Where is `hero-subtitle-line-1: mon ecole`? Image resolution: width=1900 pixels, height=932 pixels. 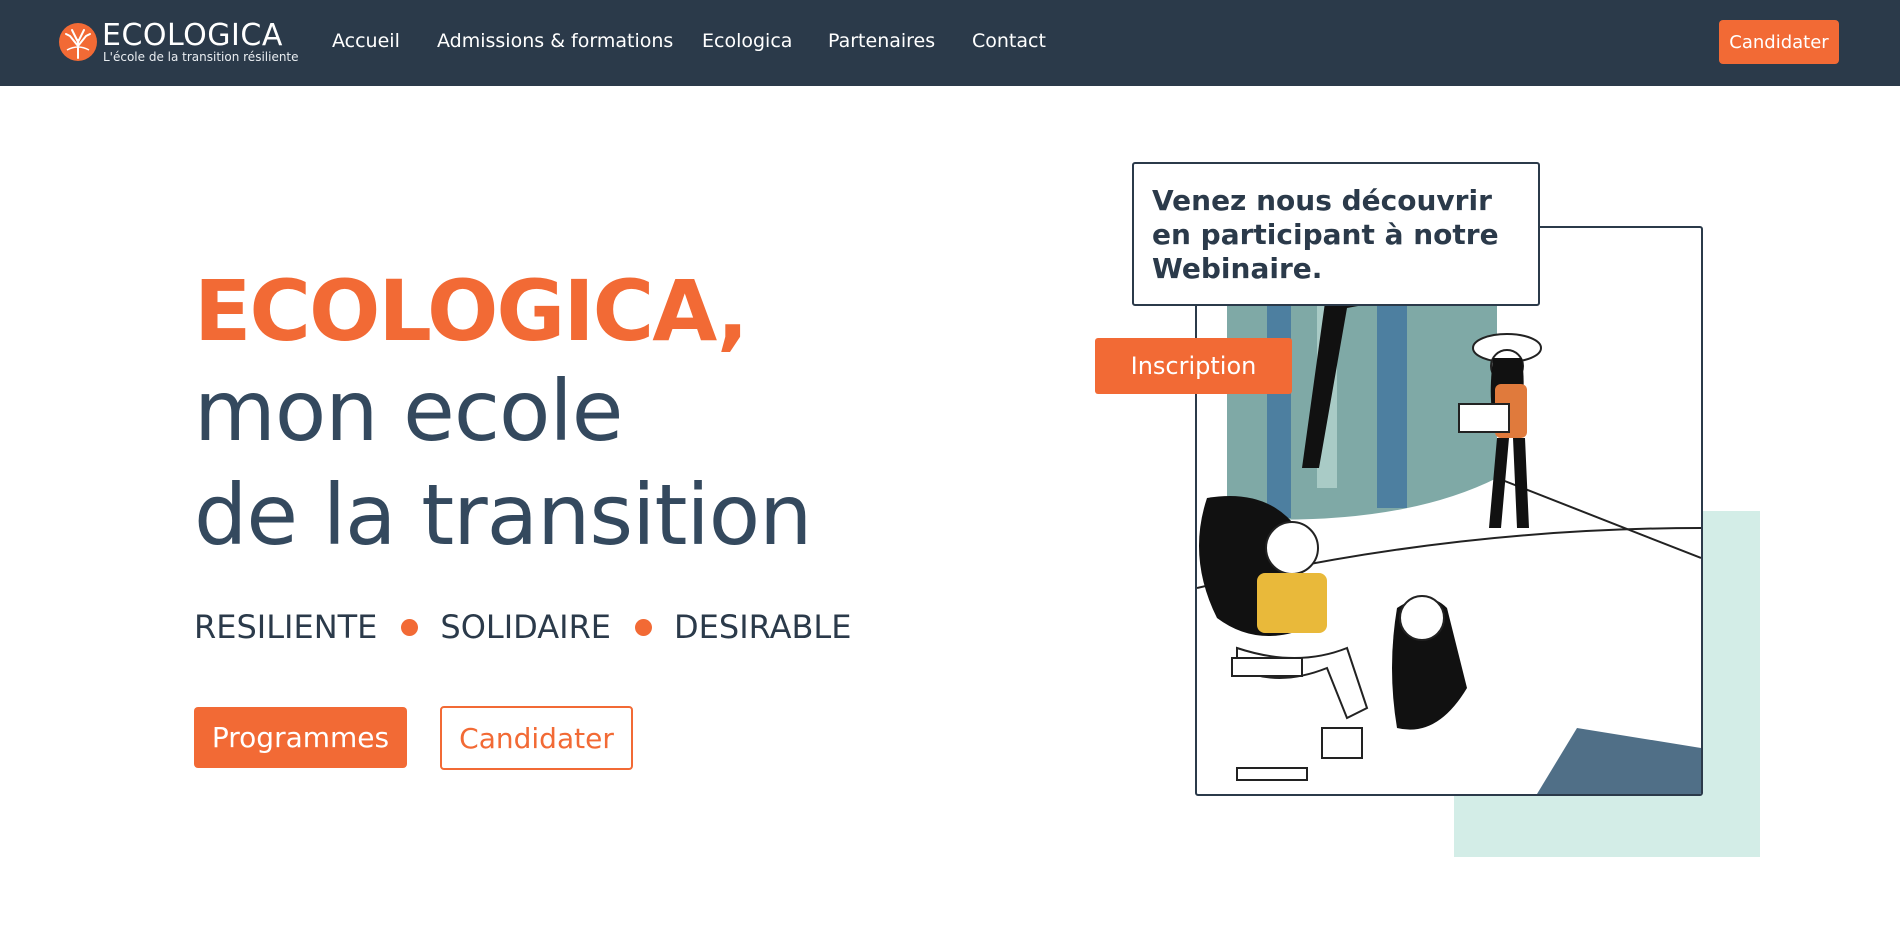
hero-subtitle-line-1: mon ecole is located at coordinates (408, 411).